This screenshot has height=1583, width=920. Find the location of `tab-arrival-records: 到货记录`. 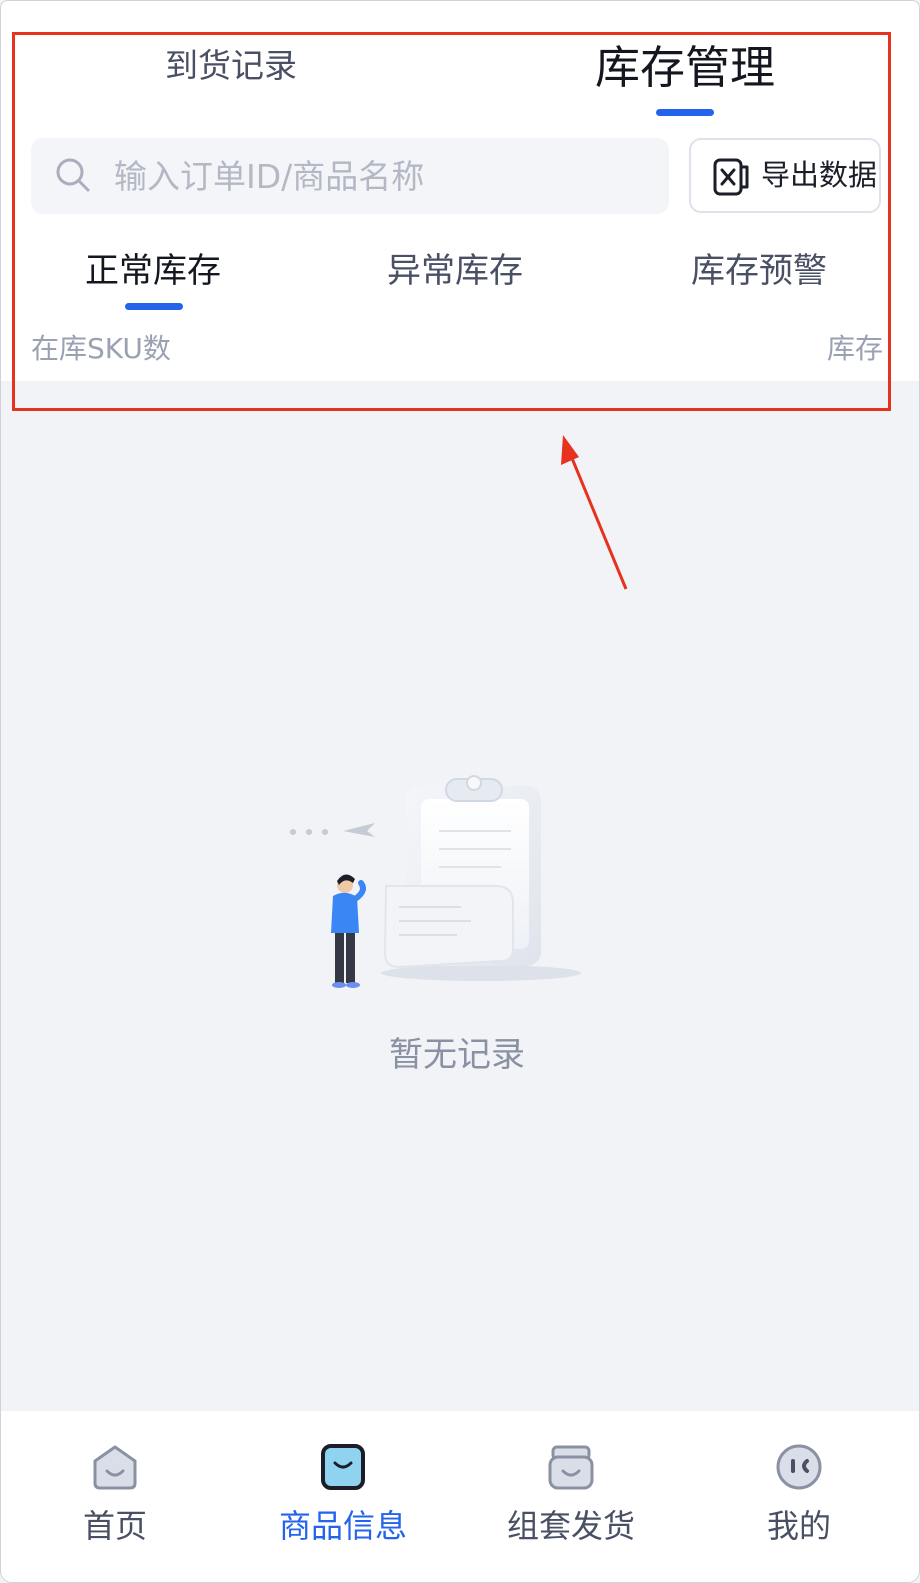

tab-arrival-records: 到货记录 is located at coordinates (231, 63).